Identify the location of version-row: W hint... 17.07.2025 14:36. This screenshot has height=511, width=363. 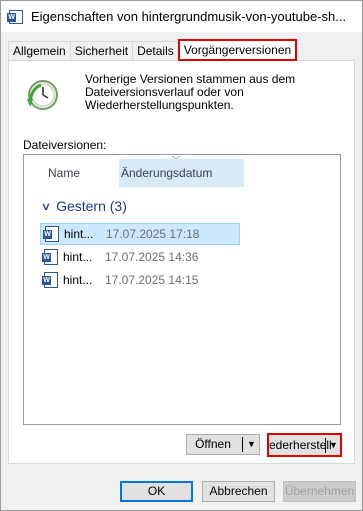
(140, 257).